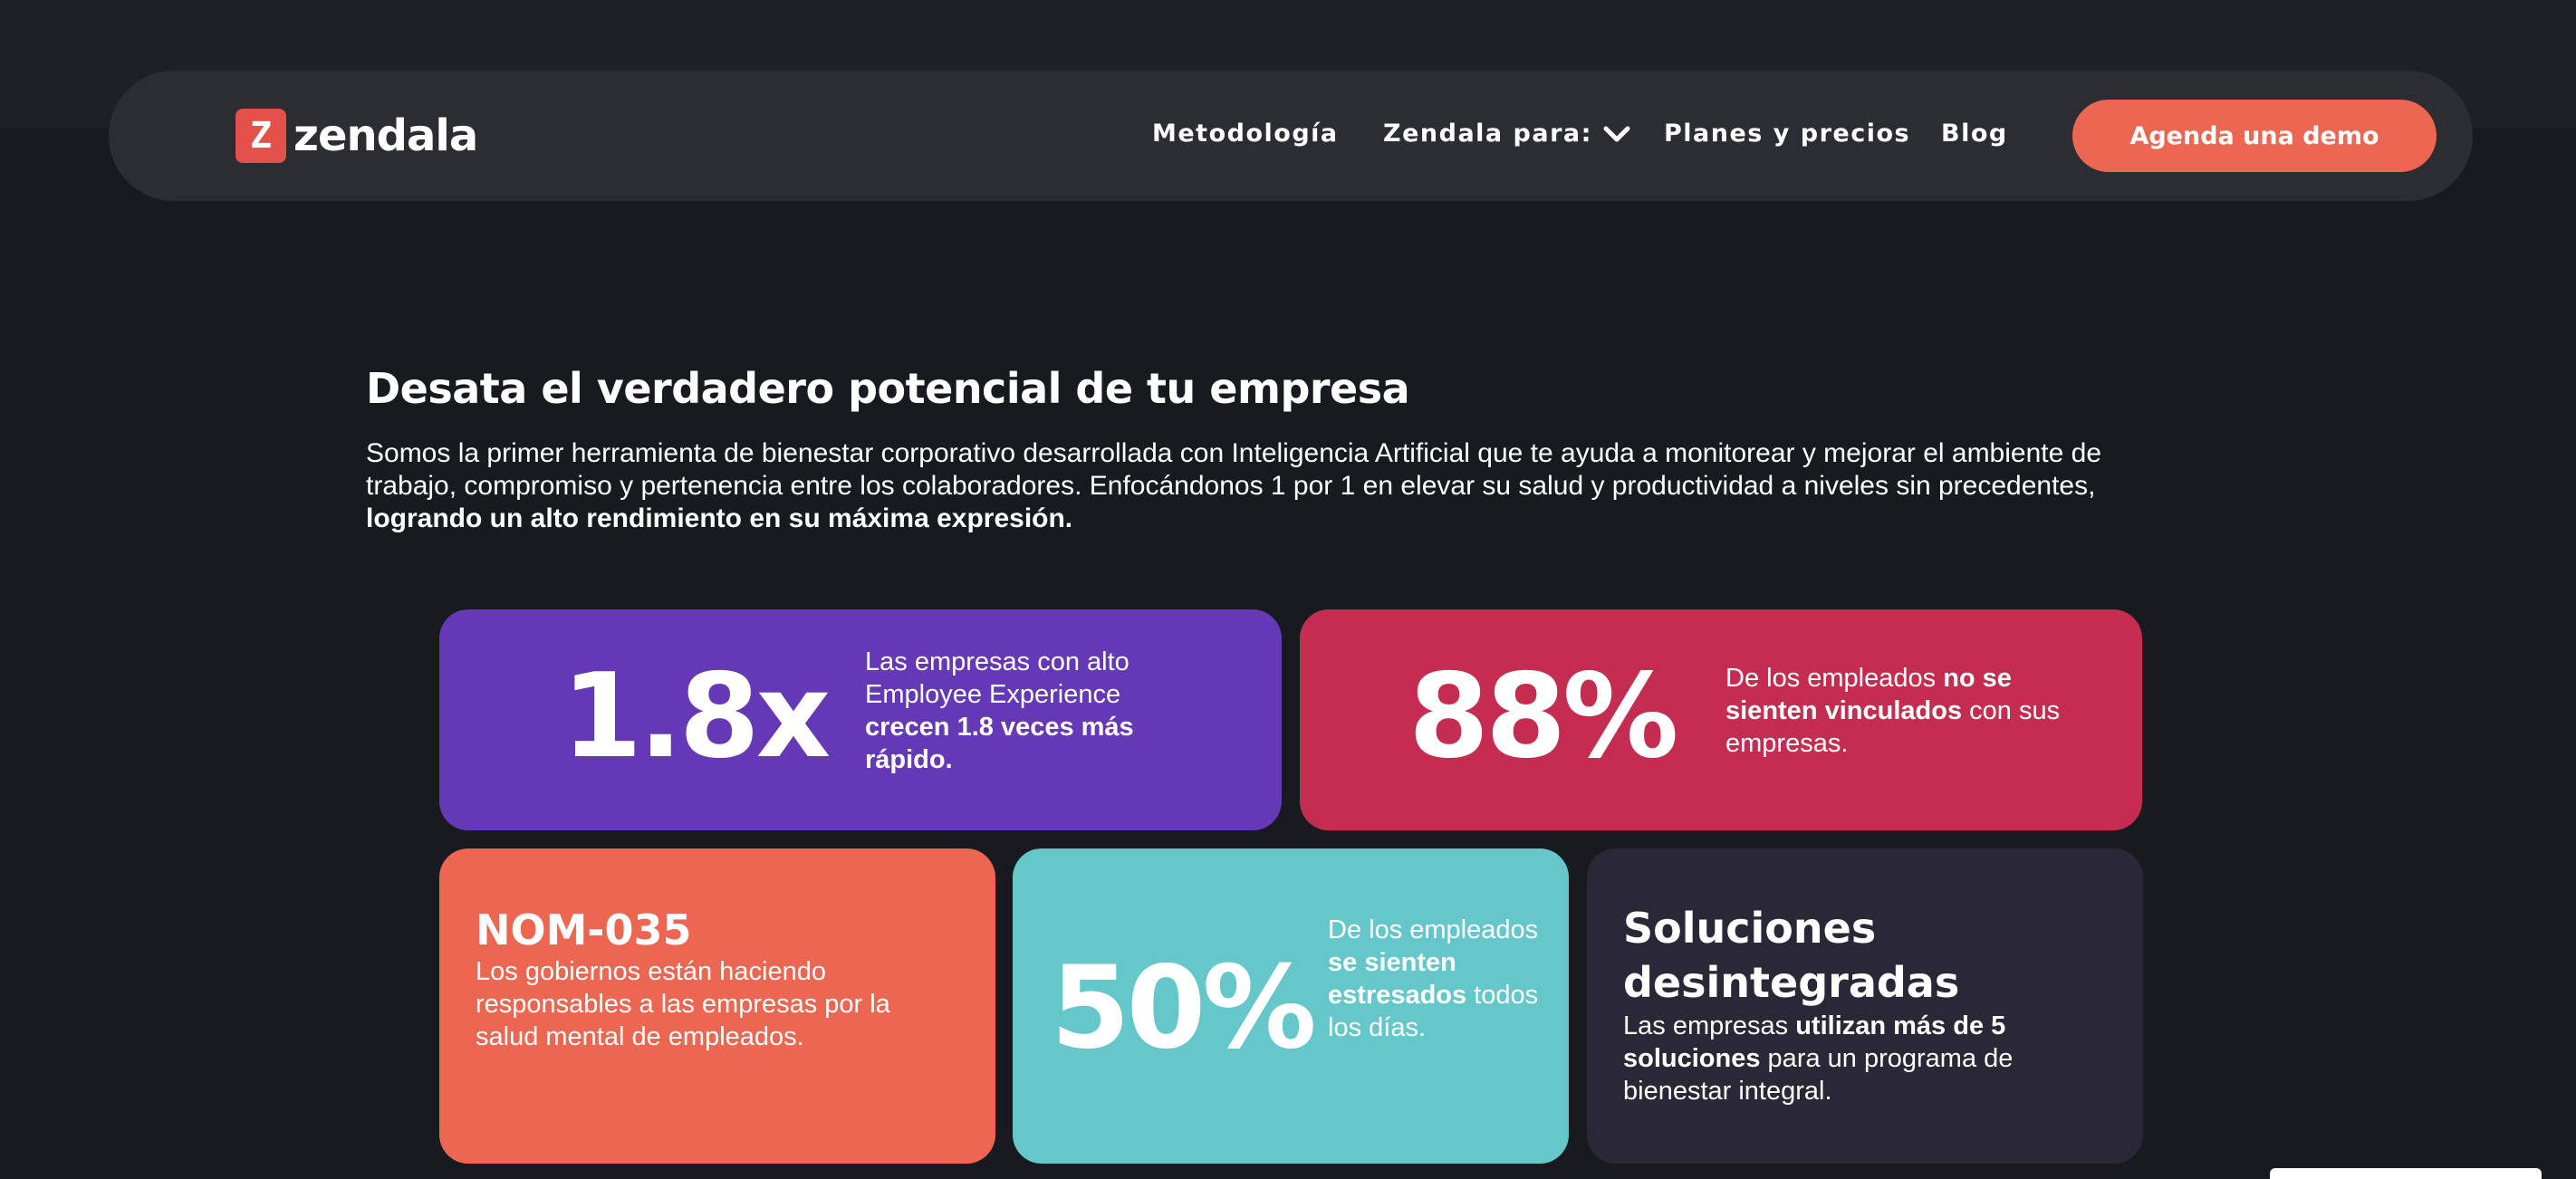  What do you see at coordinates (1487, 134) in the screenshot?
I see `nav-zendala-para-label: Zendala para:` at bounding box center [1487, 134].